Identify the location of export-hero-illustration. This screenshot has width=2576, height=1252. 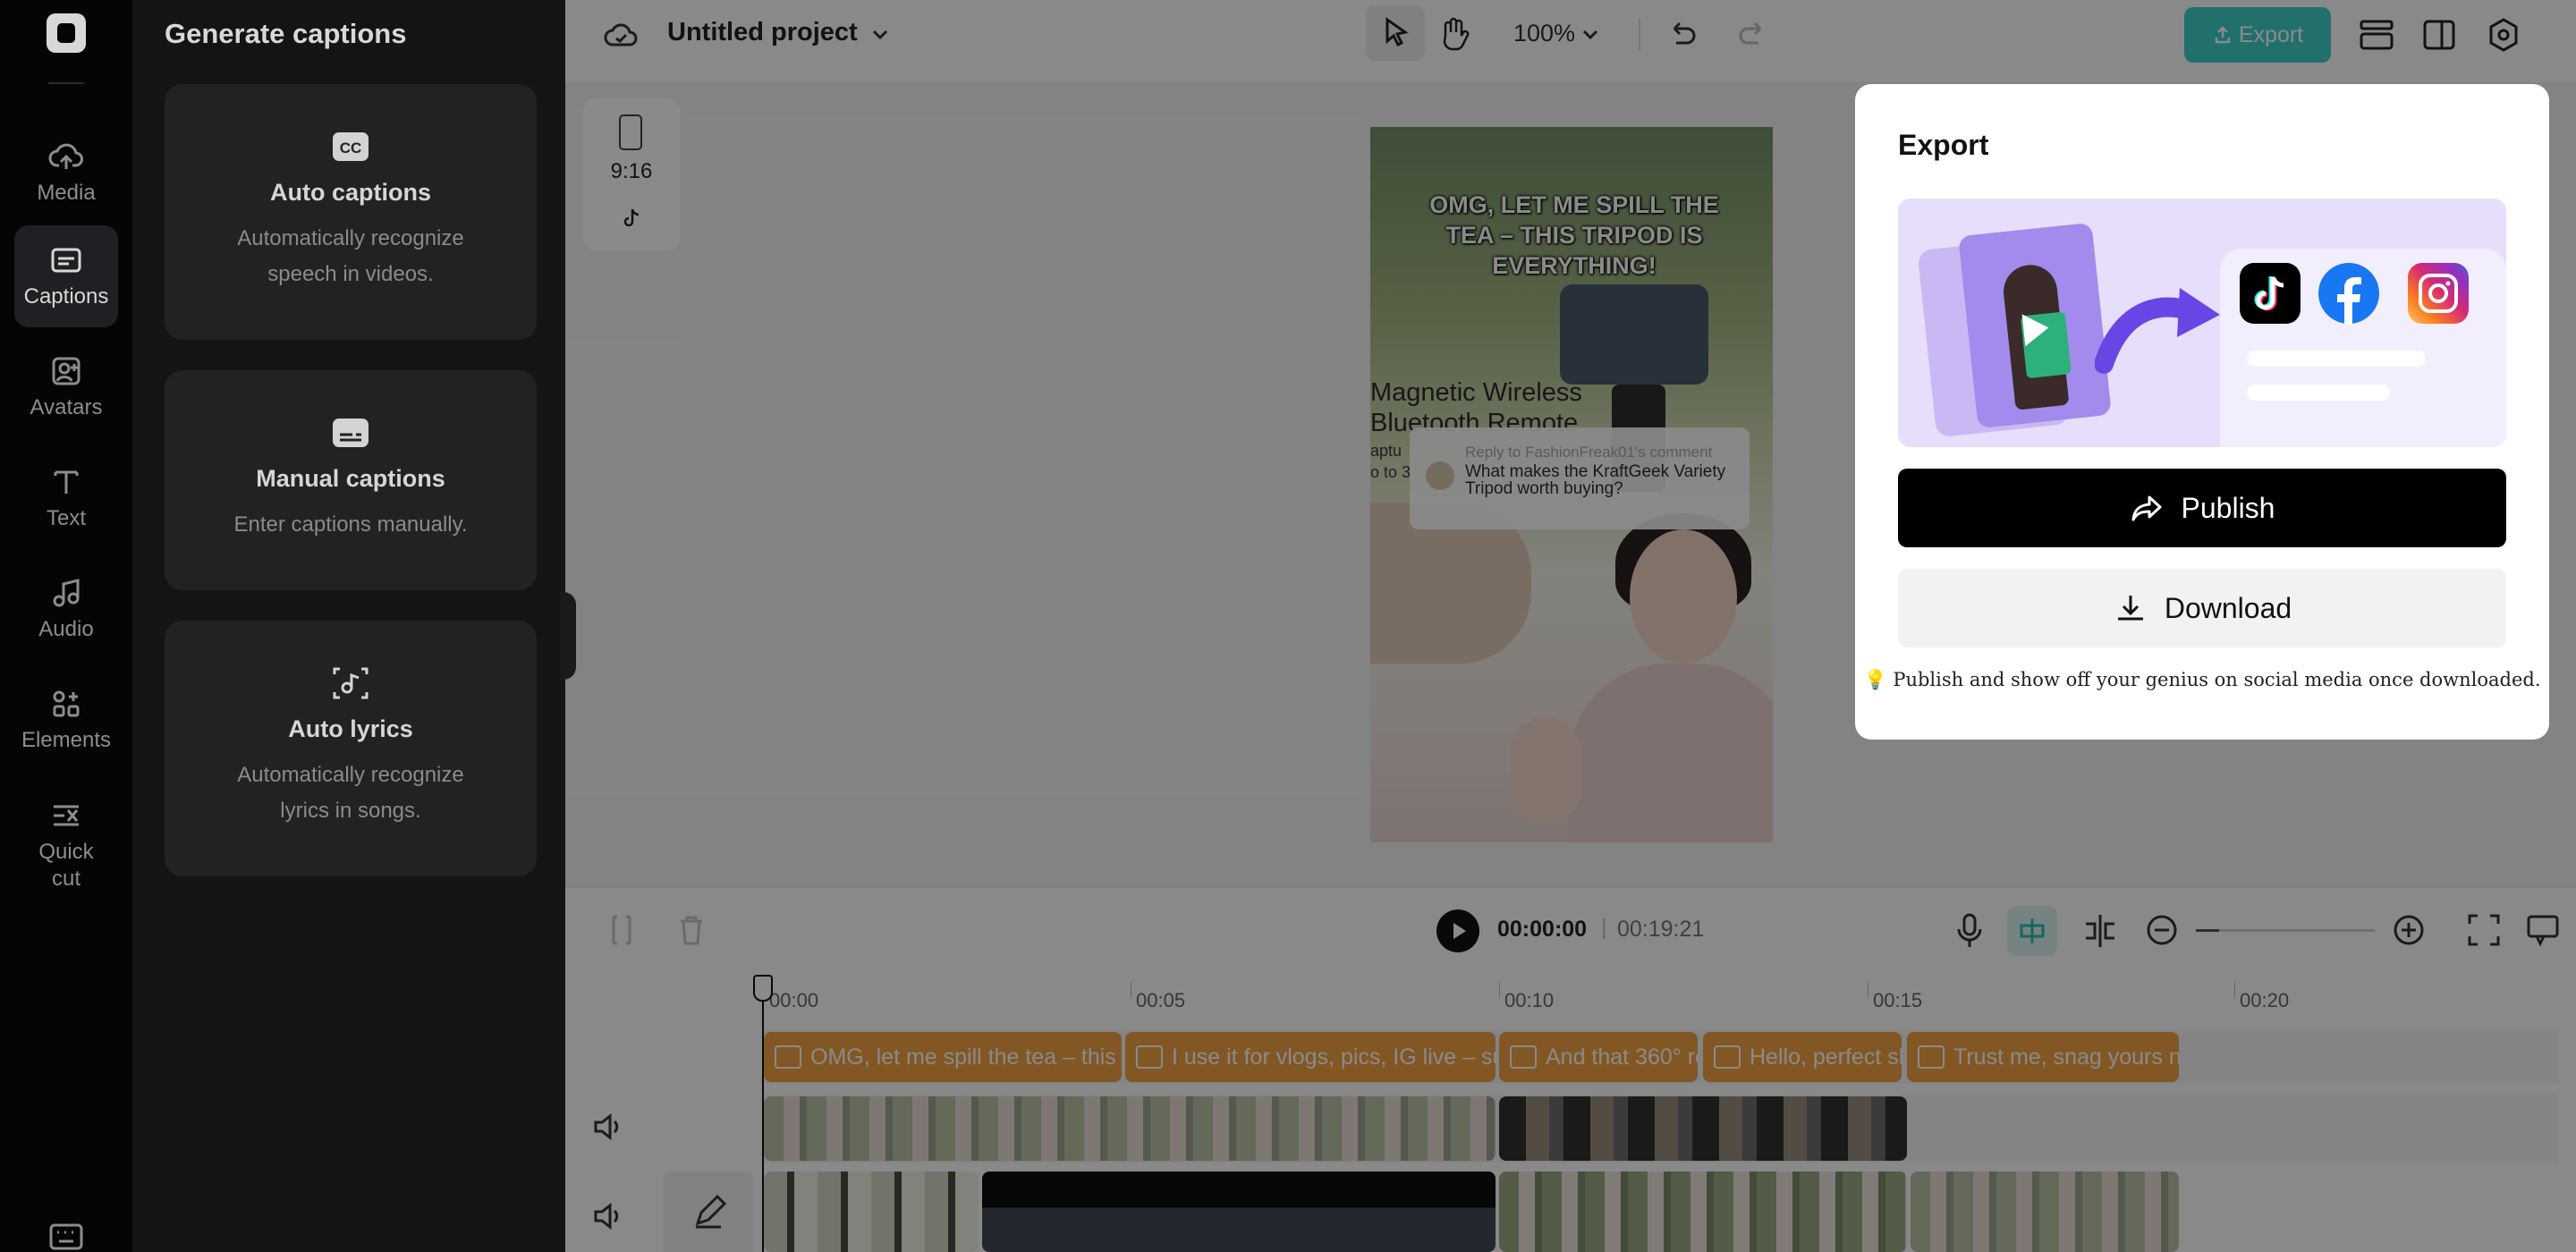
(2202, 323).